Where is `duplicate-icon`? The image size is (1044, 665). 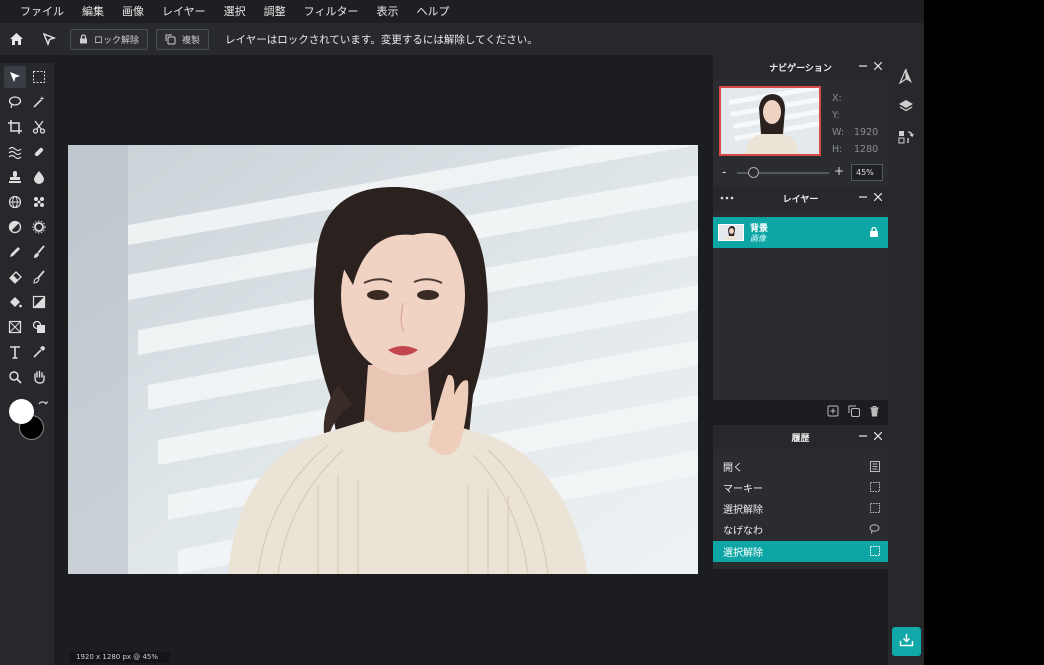 duplicate-icon is located at coordinates (170, 39).